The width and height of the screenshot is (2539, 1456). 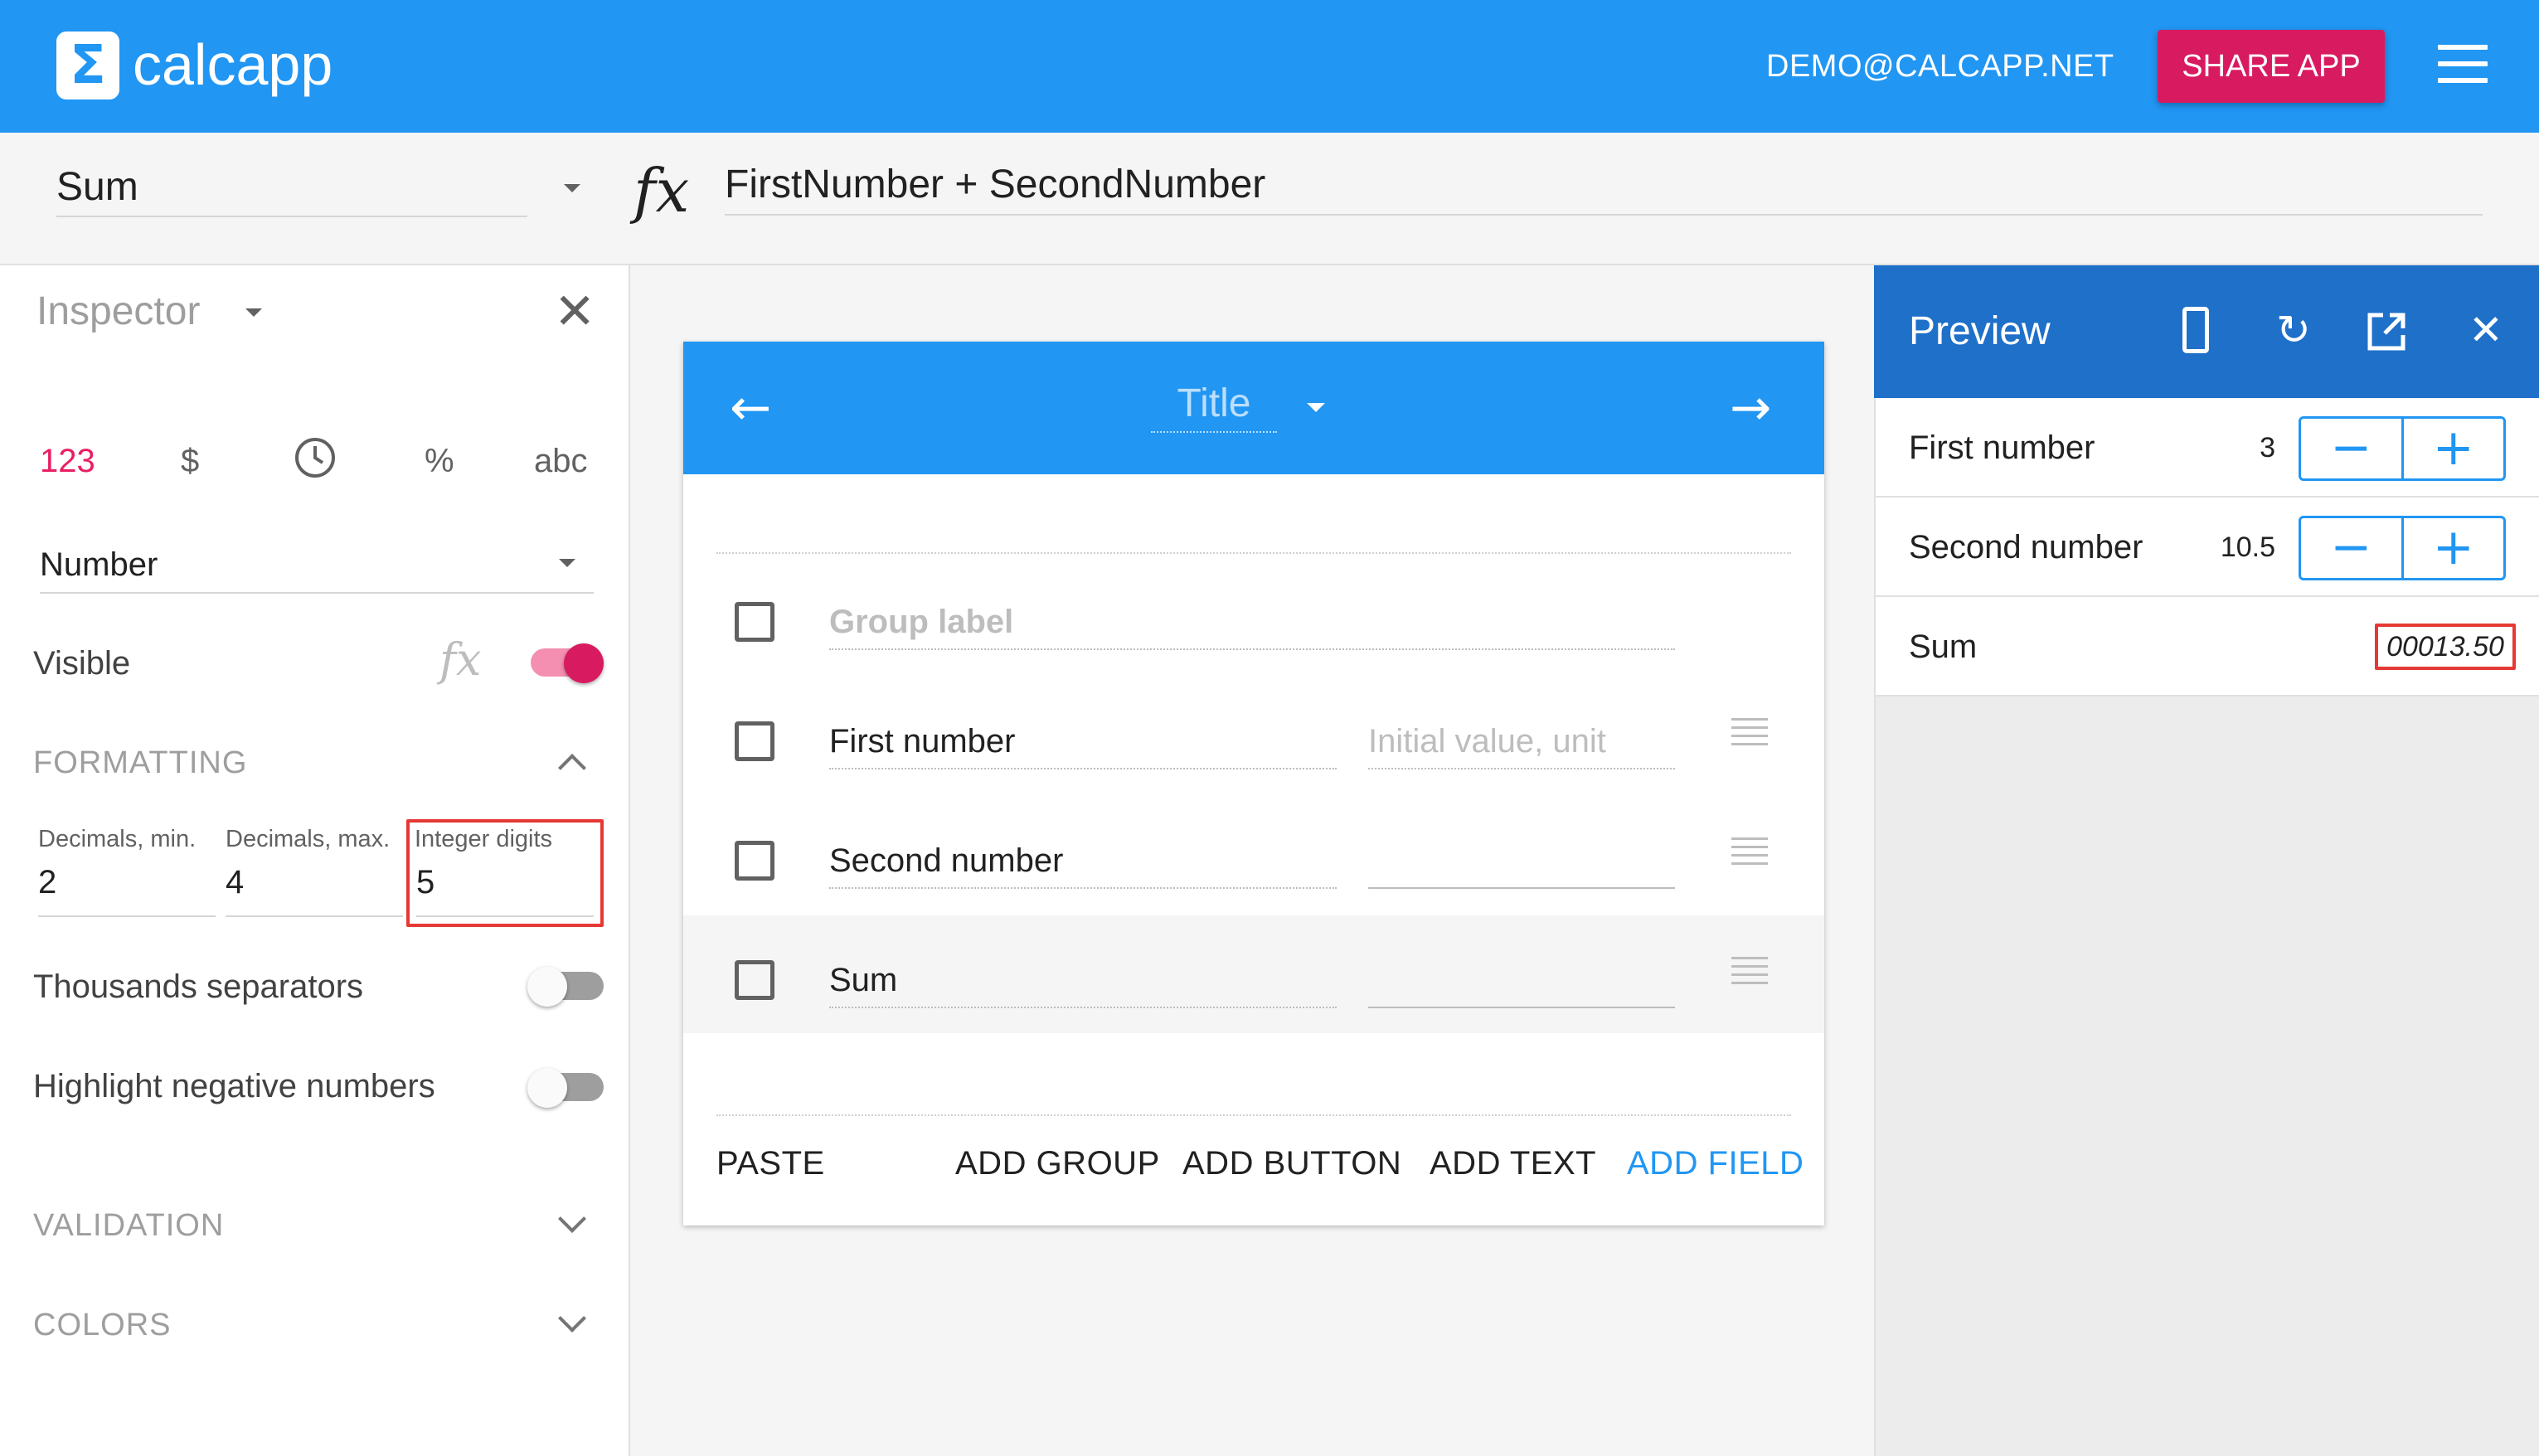 I want to click on thousands-separators-toggle-knob, so click(x=547, y=987).